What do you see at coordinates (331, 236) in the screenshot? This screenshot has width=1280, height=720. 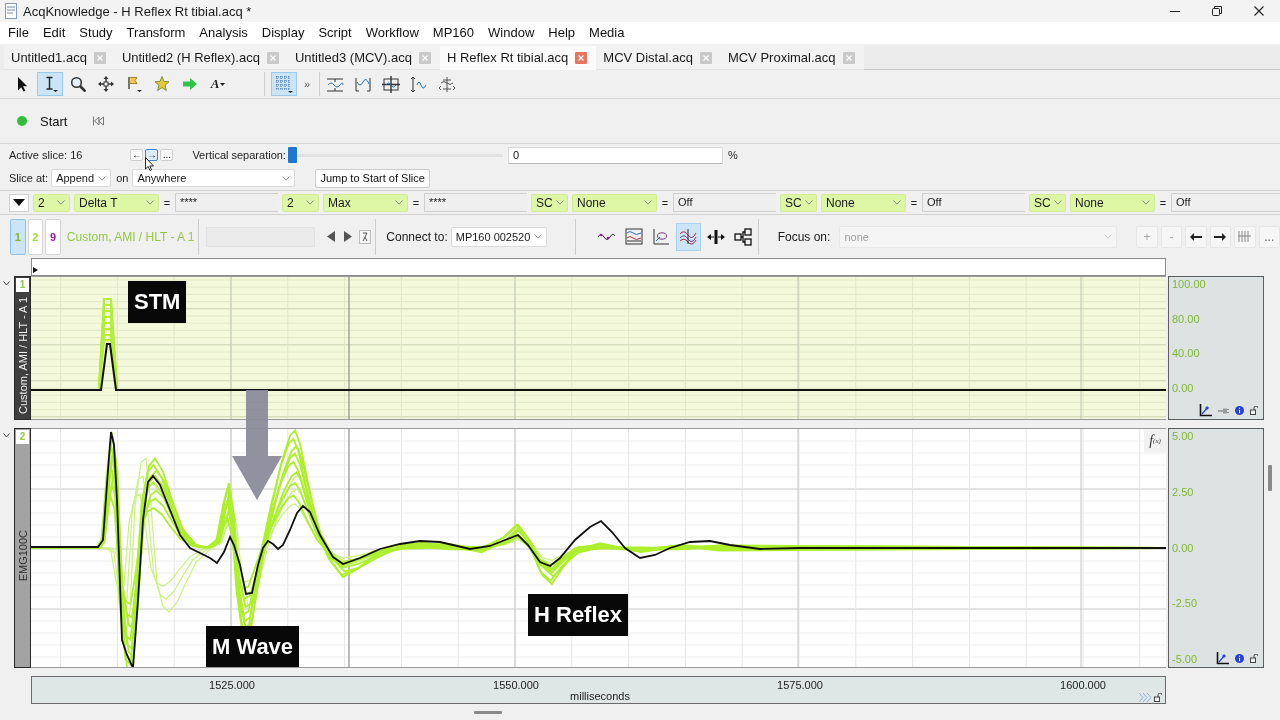 I see `triangle-left-icon` at bounding box center [331, 236].